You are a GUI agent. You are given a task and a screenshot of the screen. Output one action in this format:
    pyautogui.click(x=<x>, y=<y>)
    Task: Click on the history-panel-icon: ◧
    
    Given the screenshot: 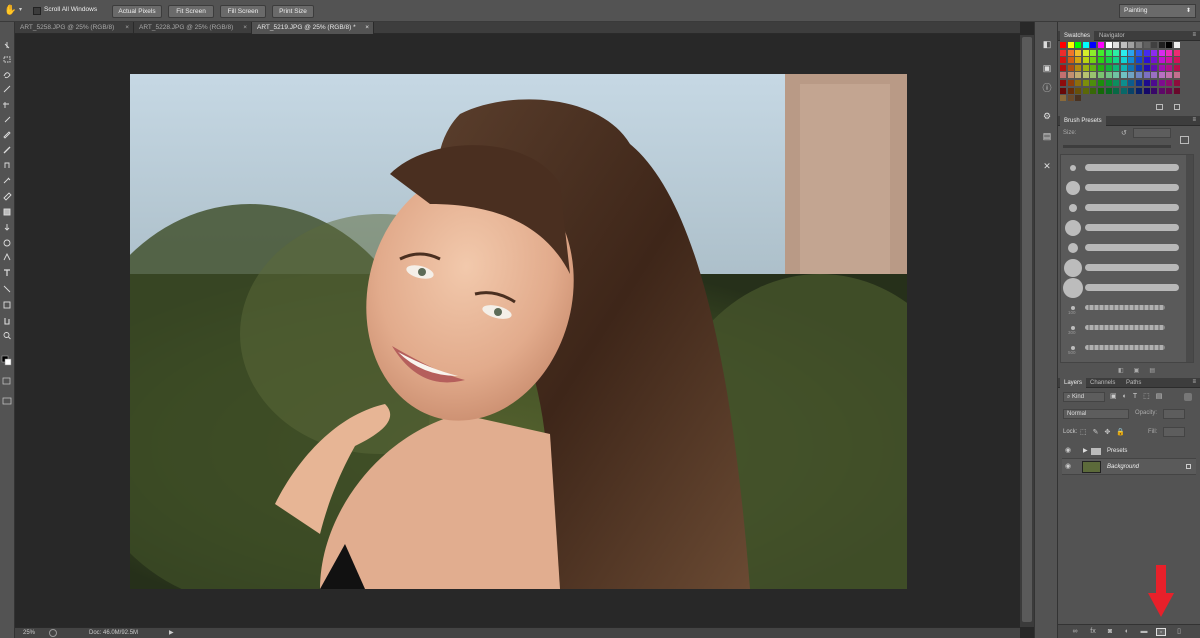 What is the action you would take?
    pyautogui.click(x=1047, y=44)
    